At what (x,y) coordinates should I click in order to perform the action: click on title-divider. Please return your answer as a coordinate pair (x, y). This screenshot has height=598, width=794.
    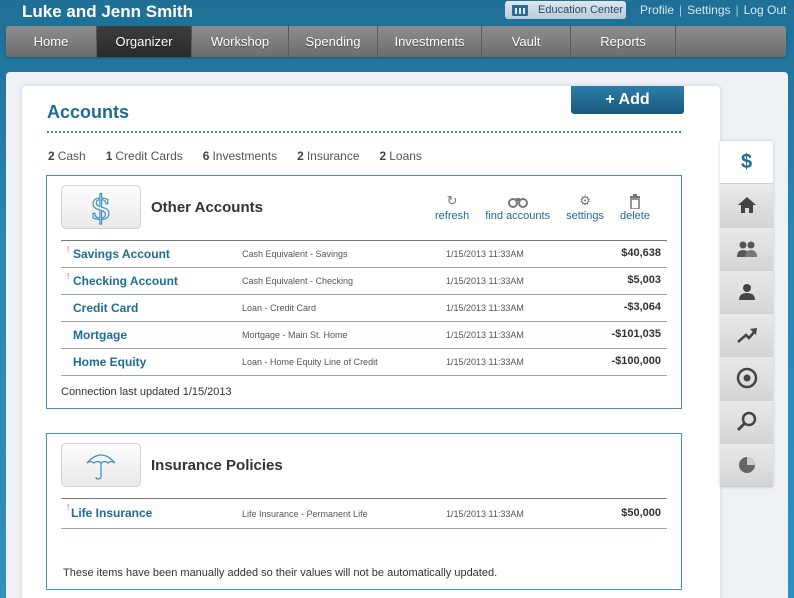
    Looking at the image, I should click on (364, 132).